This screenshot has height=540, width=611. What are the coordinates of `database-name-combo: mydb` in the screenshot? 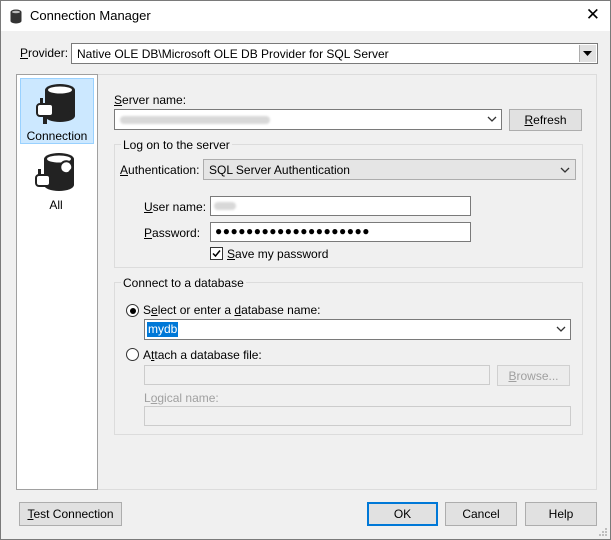 It's located at (357, 329).